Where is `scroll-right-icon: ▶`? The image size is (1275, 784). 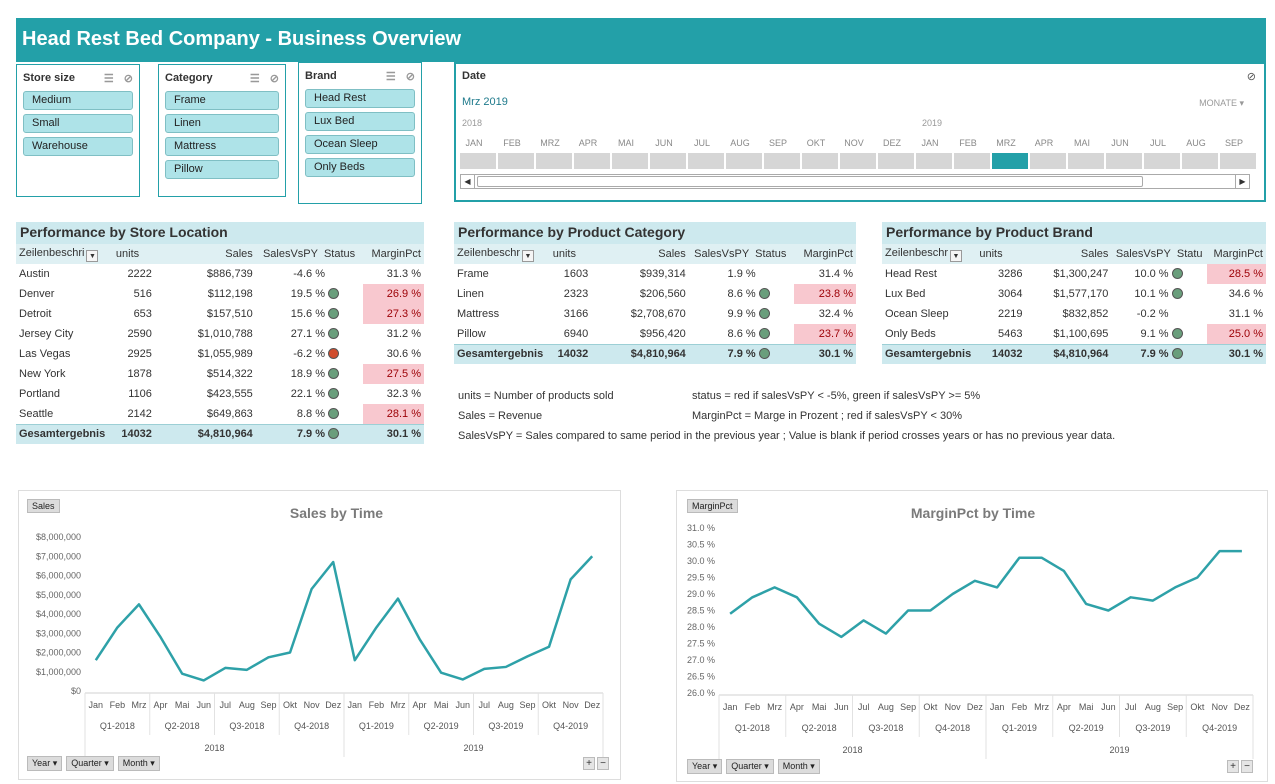
scroll-right-icon: ▶ is located at coordinates (1242, 181).